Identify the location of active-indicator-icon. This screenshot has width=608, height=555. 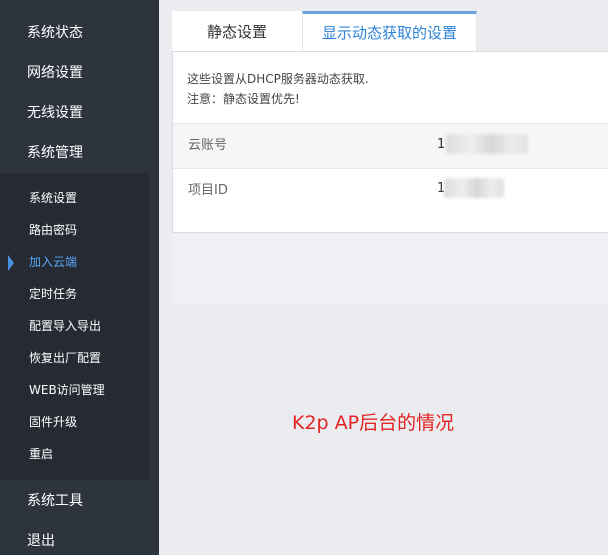
(11, 263).